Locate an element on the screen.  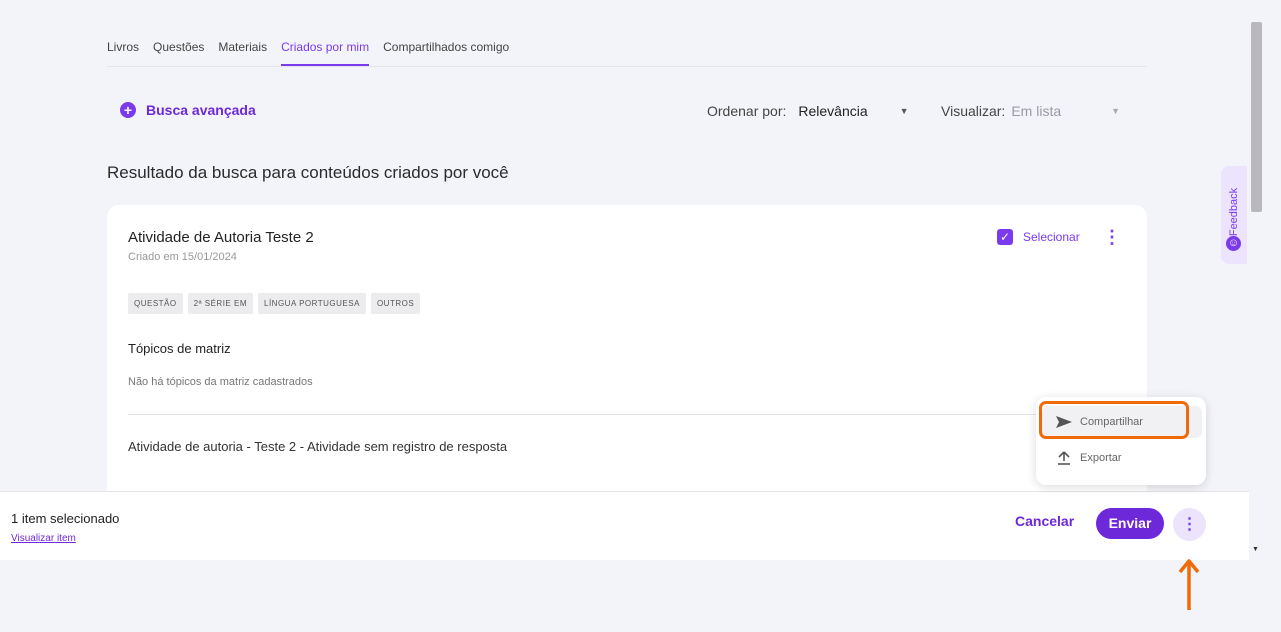
up-arrow-annotation is located at coordinates (1189, 584).